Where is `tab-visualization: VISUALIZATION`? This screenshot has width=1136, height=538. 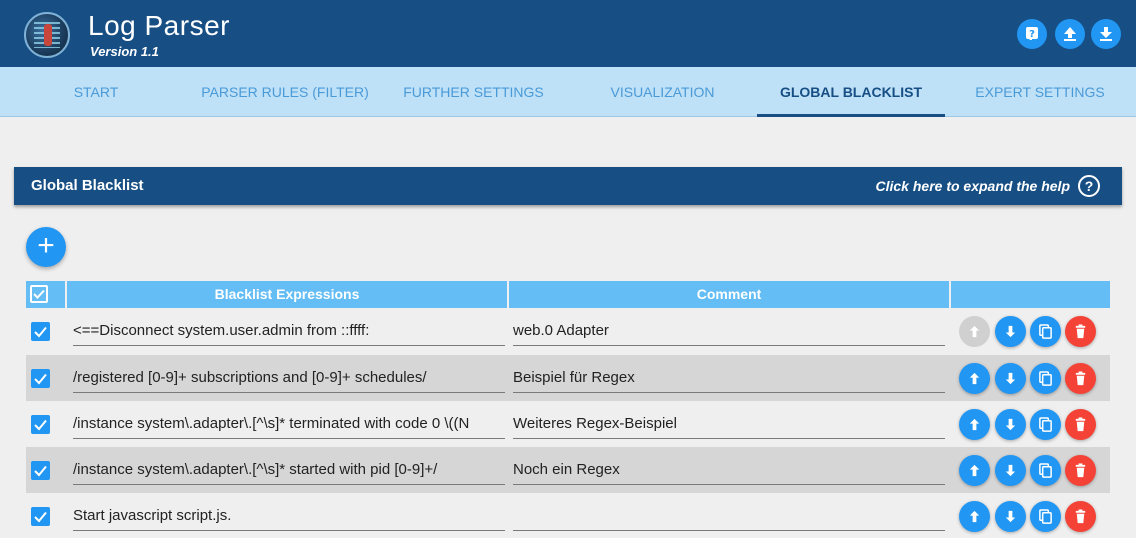
tab-visualization: VISUALIZATION is located at coordinates (662, 92).